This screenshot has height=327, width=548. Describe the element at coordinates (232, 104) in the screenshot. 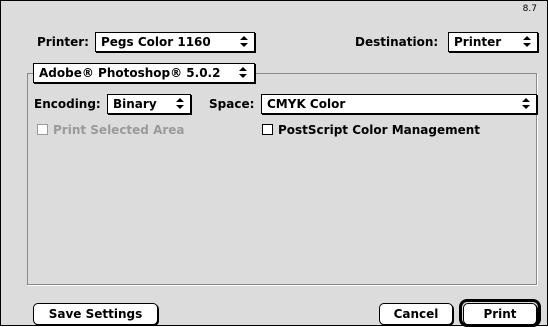

I see `space-label: Space:` at that location.